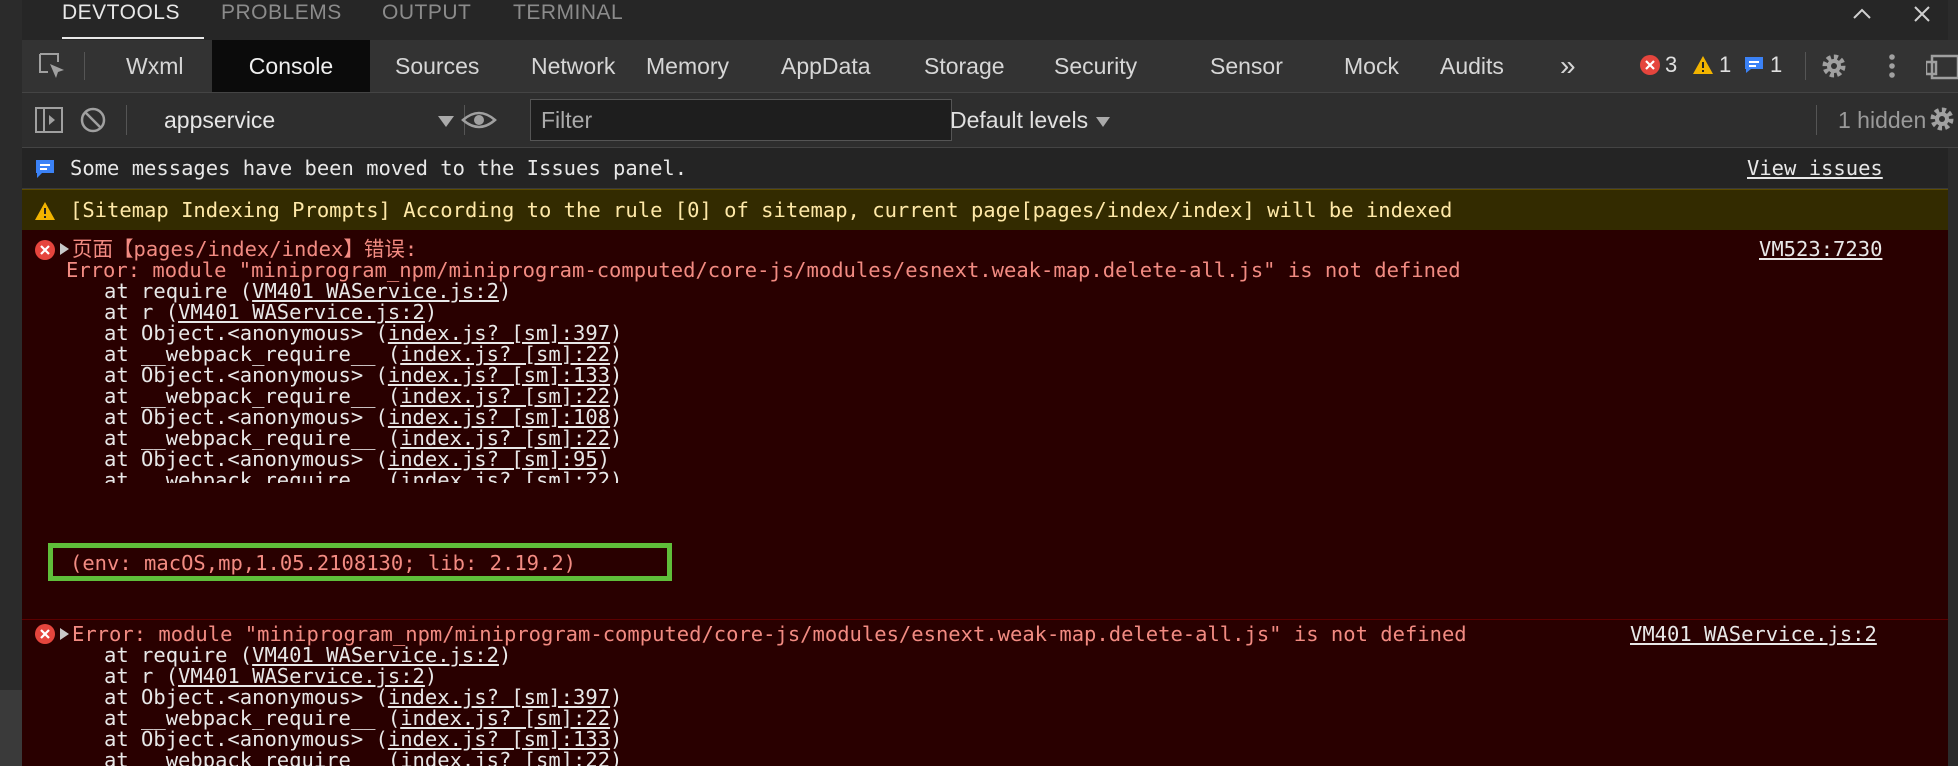 The image size is (1958, 766). I want to click on warning-count: 1, so click(1725, 64).